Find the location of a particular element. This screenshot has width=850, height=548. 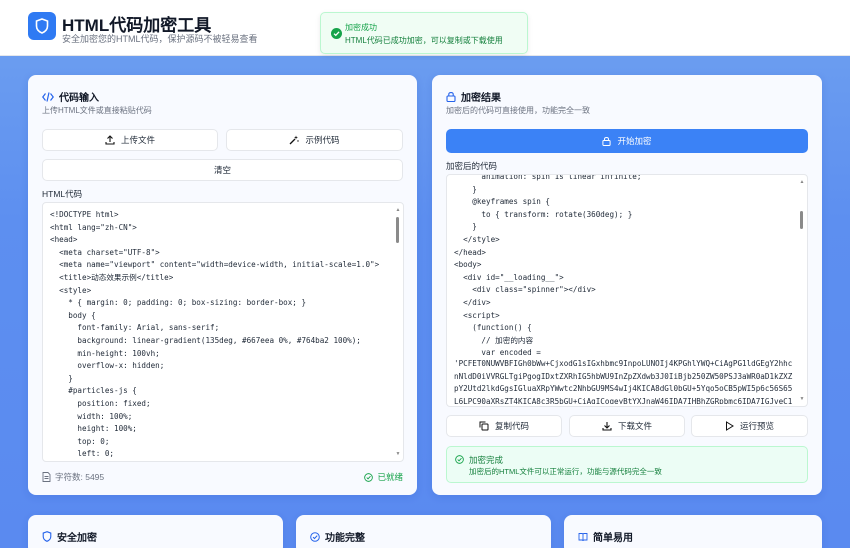

magic-wand-icon is located at coordinates (295, 140).